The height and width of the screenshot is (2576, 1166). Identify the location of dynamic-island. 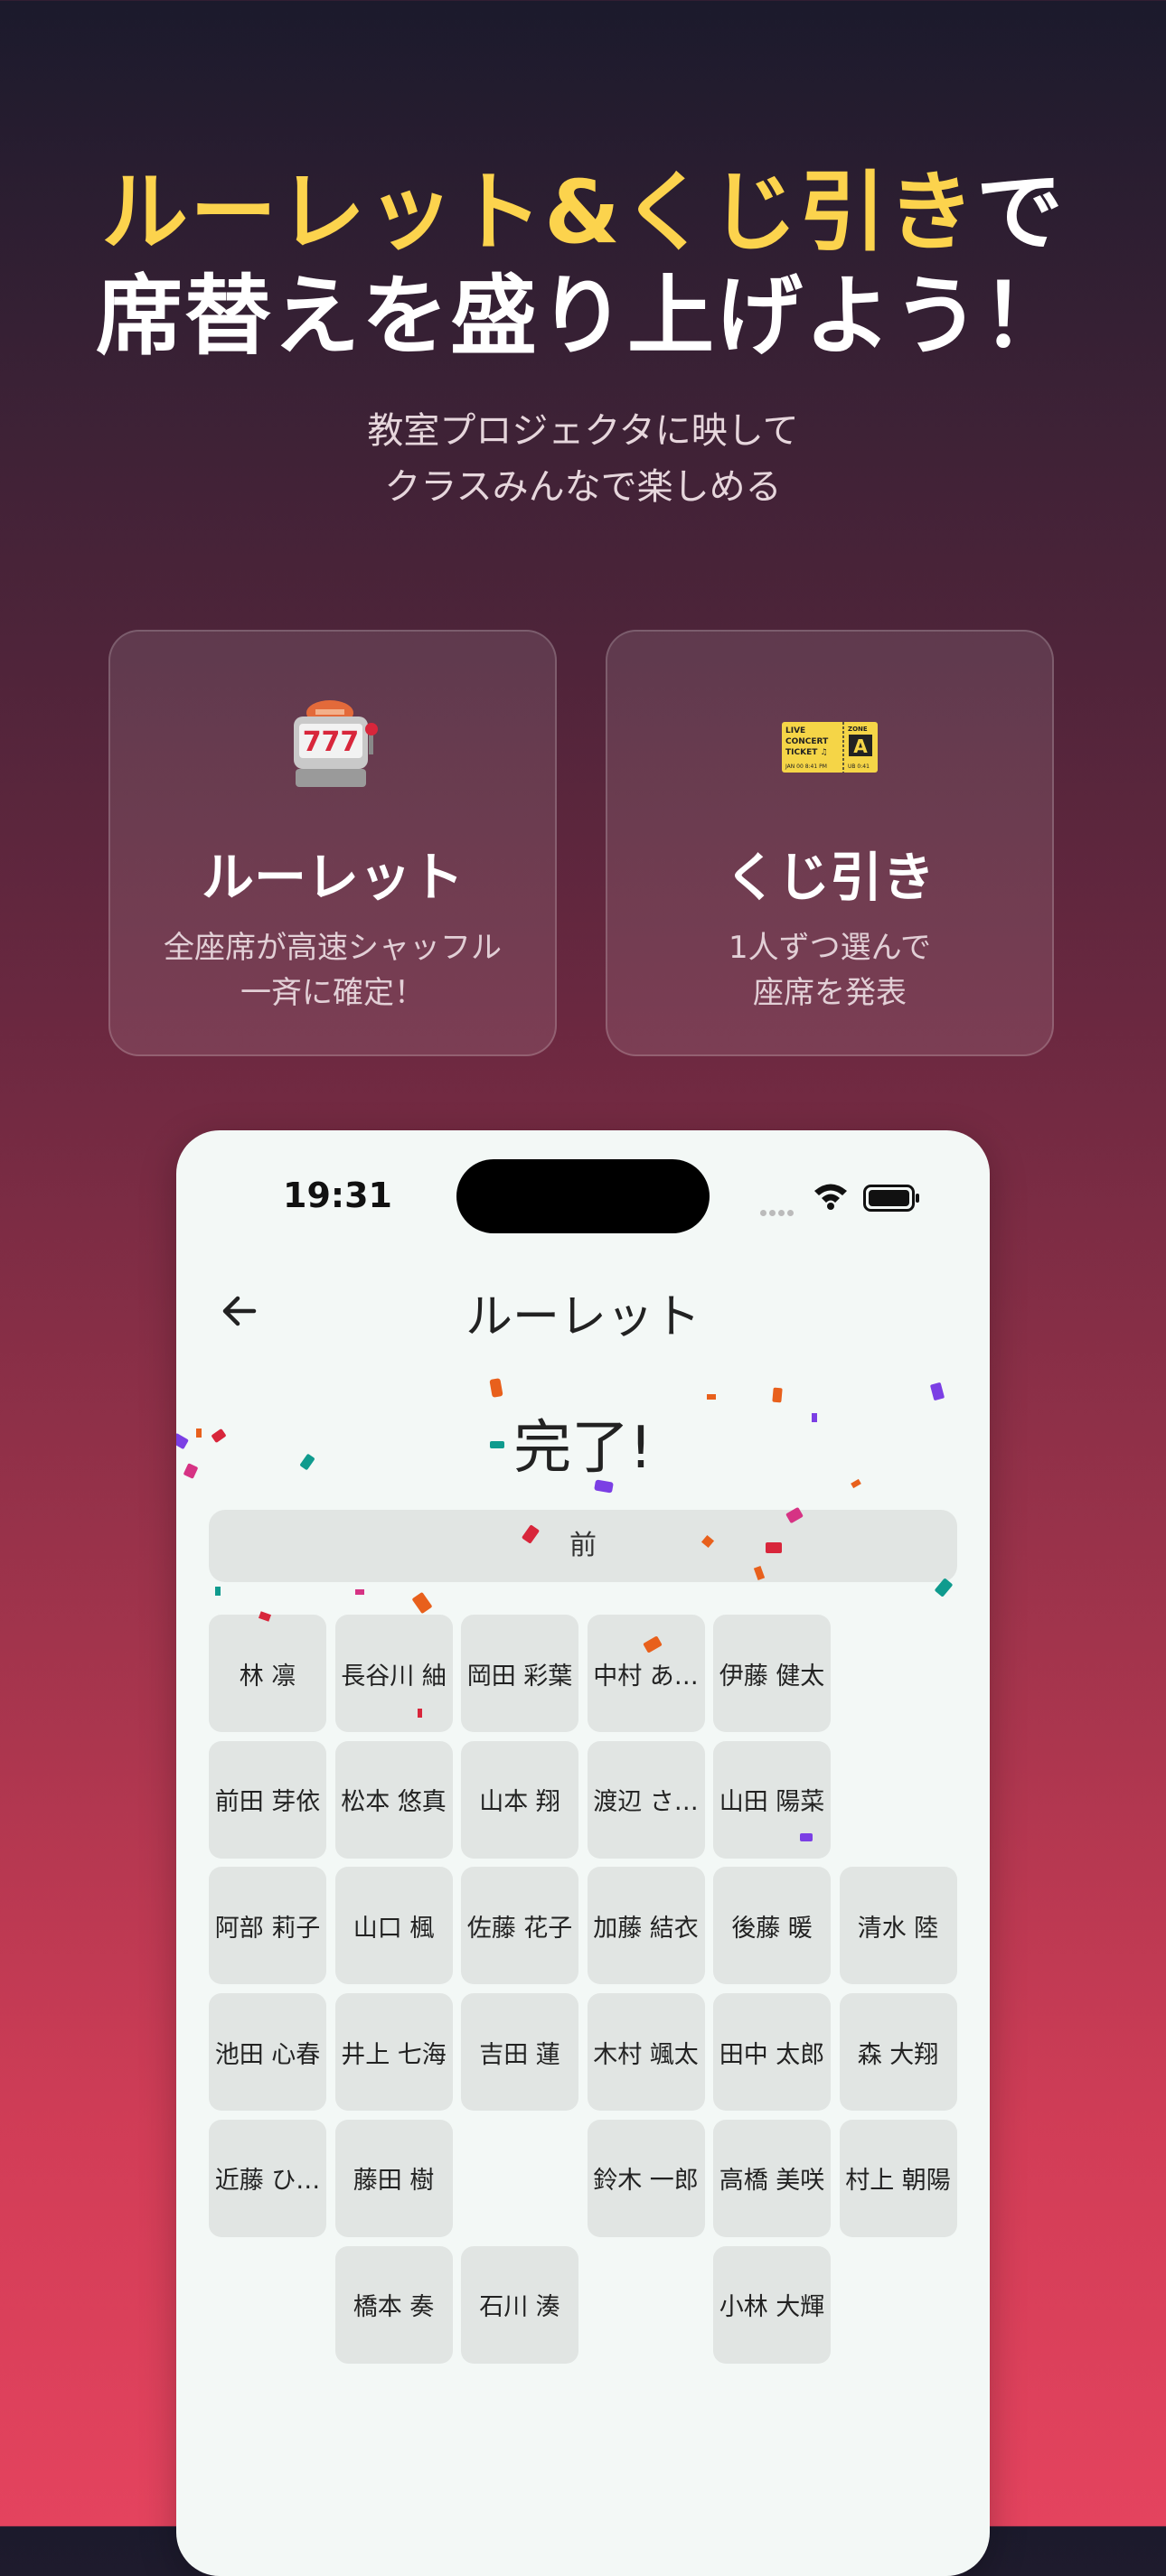
(583, 1196).